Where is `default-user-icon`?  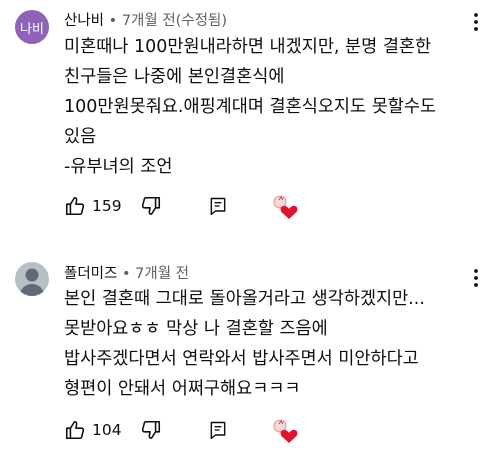
default-user-icon is located at coordinates (32, 282).